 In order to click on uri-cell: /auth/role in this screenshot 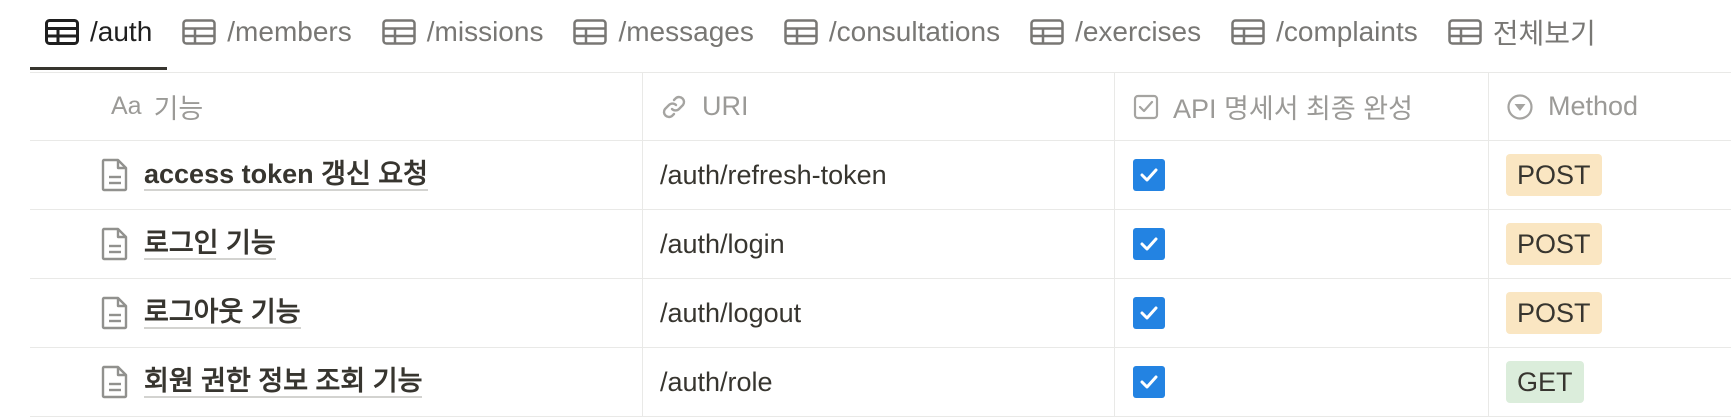, I will do `click(879, 382)`.